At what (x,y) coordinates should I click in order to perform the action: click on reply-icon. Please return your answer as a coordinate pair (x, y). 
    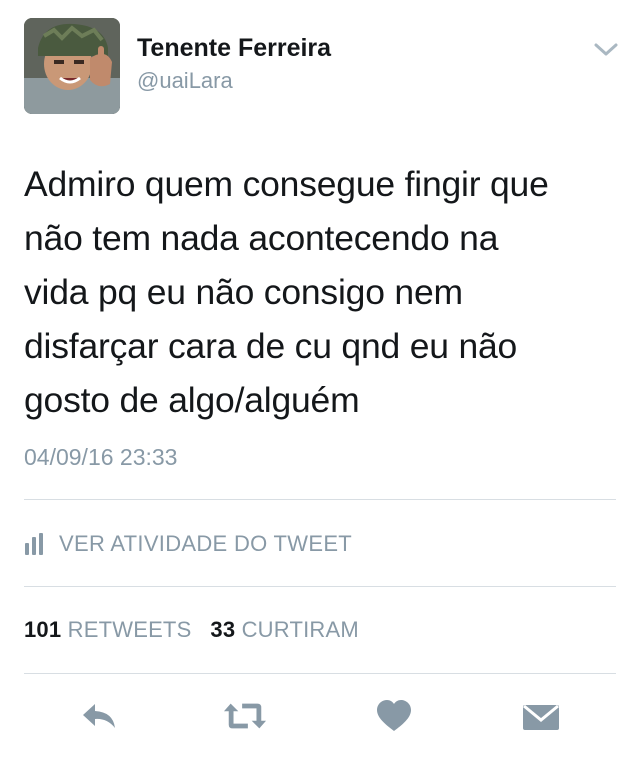
    Looking at the image, I should click on (99, 716).